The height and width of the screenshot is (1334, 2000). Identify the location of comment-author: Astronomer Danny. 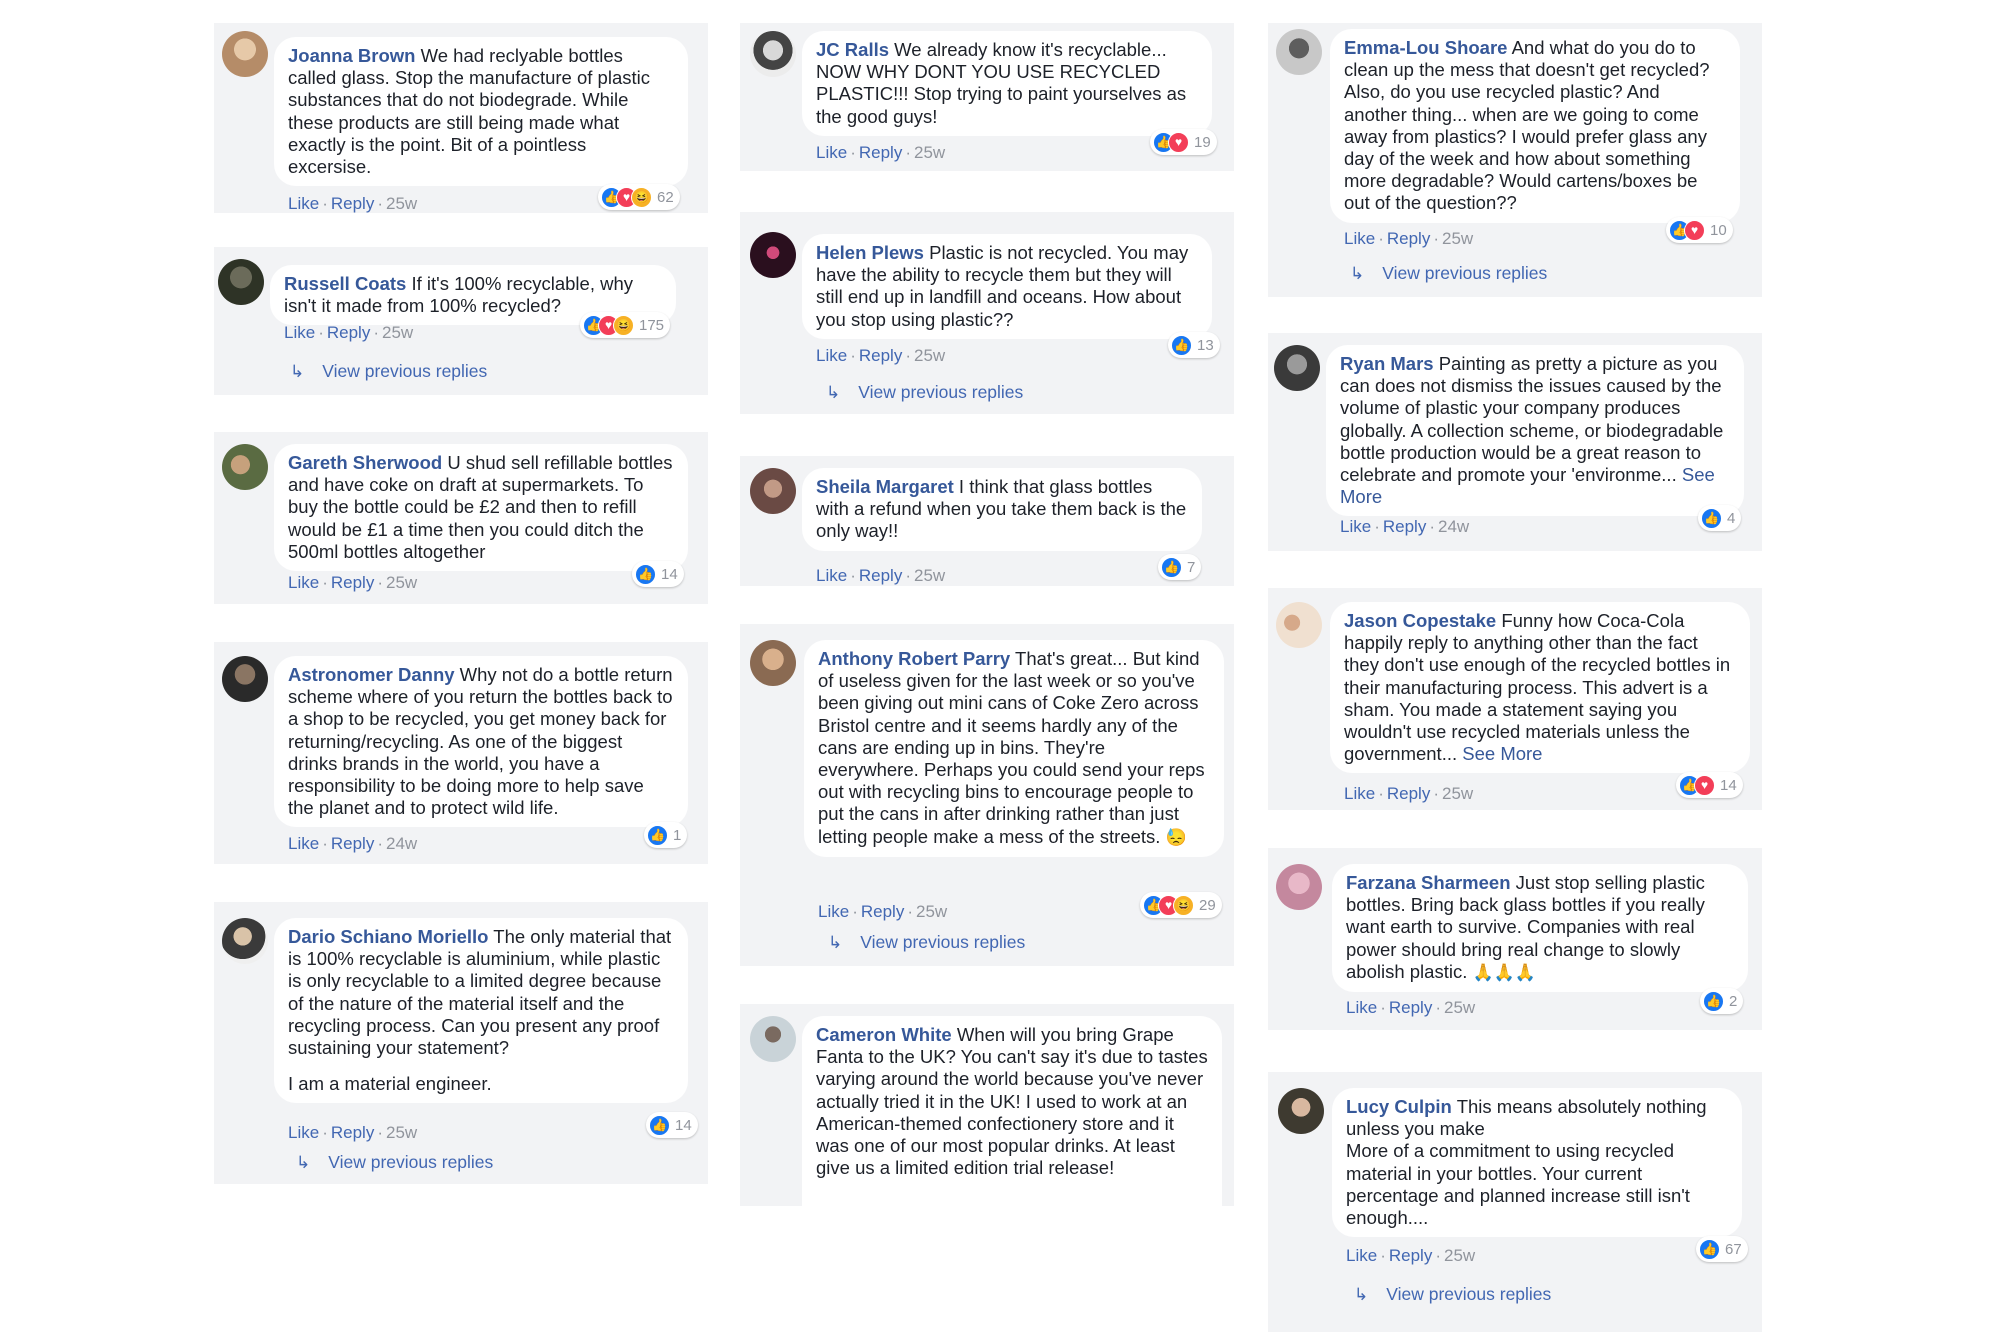
(371, 674).